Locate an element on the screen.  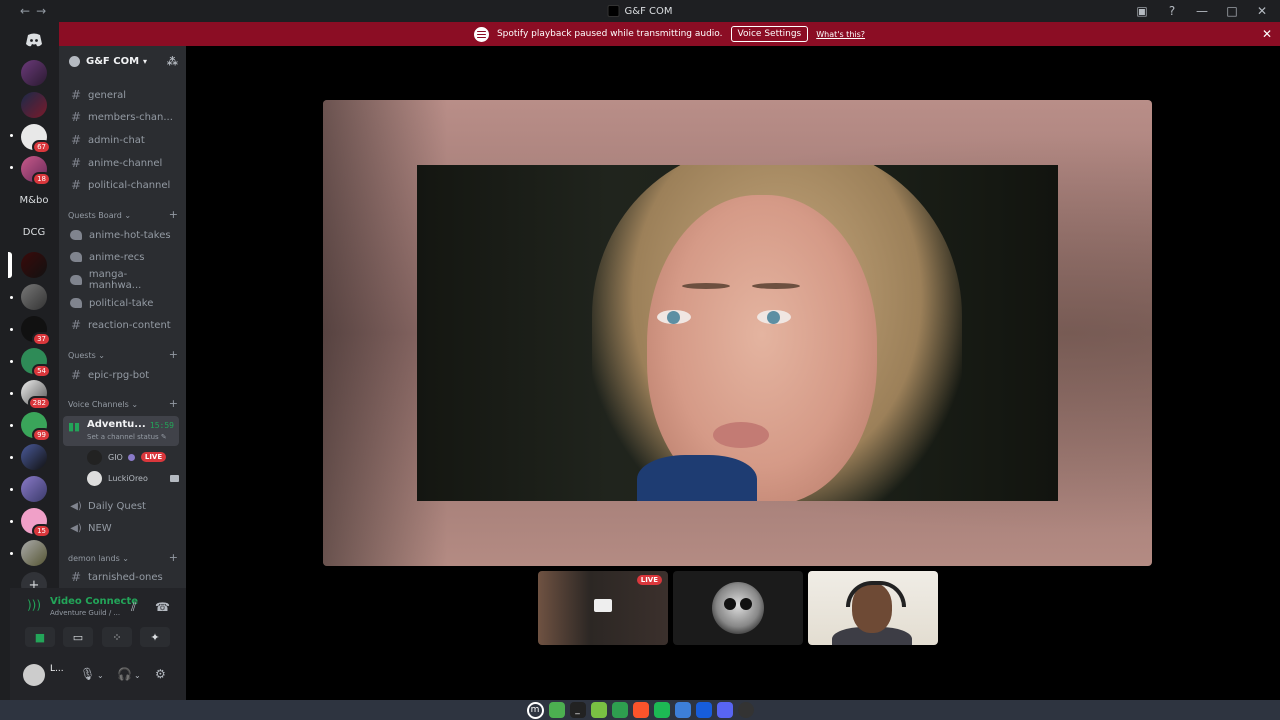
category-voice-channels: Voice Channels ⌄ + is located at coordinates (123, 403).